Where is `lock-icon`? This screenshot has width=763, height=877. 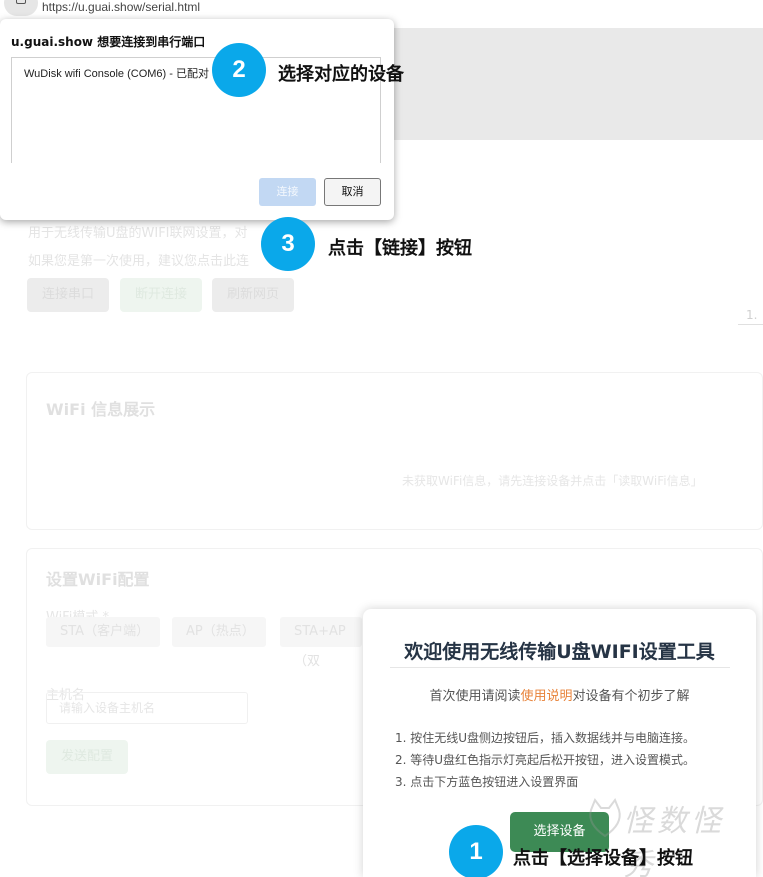
lock-icon is located at coordinates (21, 2).